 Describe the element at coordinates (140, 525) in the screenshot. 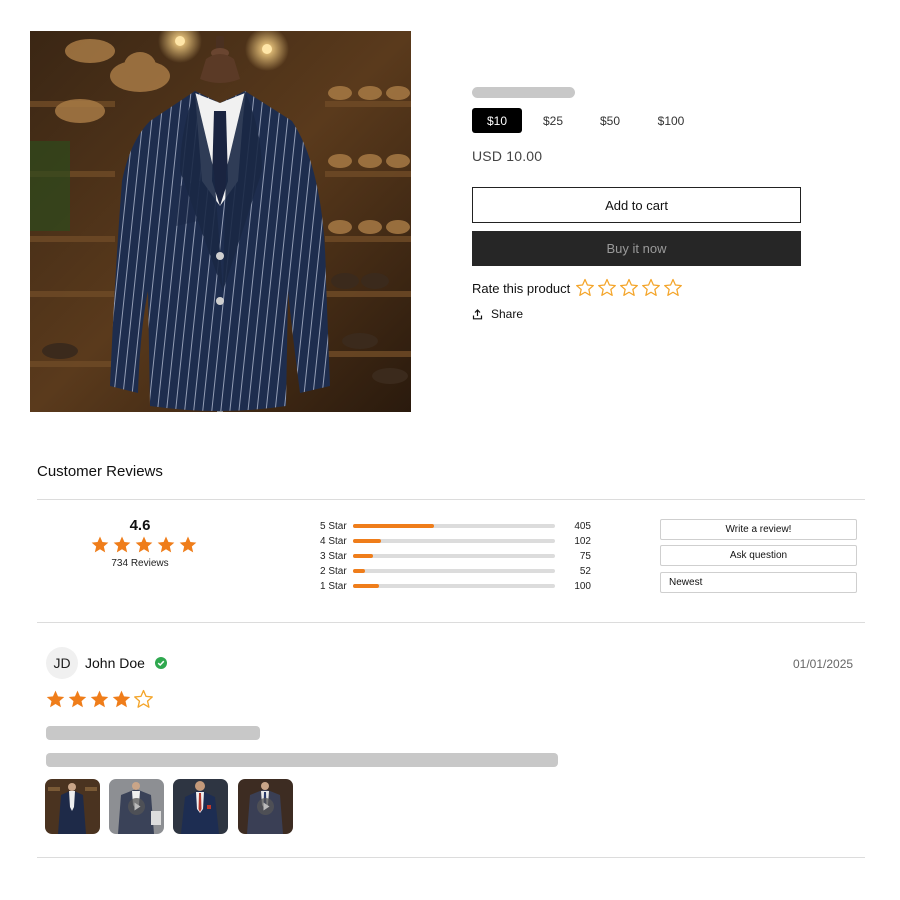

I see `average-rating-value: 4.6` at that location.